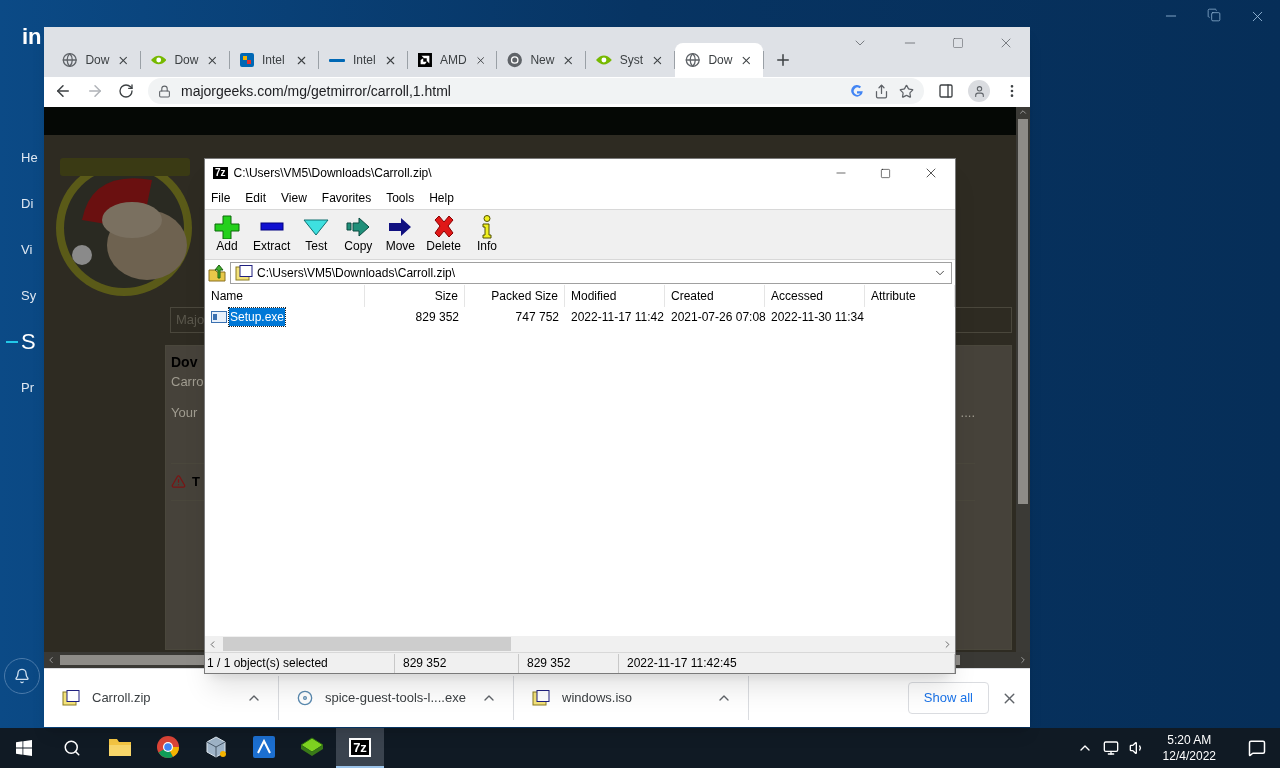 The image size is (1280, 768). What do you see at coordinates (247, 60) in the screenshot?
I see `app-logo-icon` at bounding box center [247, 60].